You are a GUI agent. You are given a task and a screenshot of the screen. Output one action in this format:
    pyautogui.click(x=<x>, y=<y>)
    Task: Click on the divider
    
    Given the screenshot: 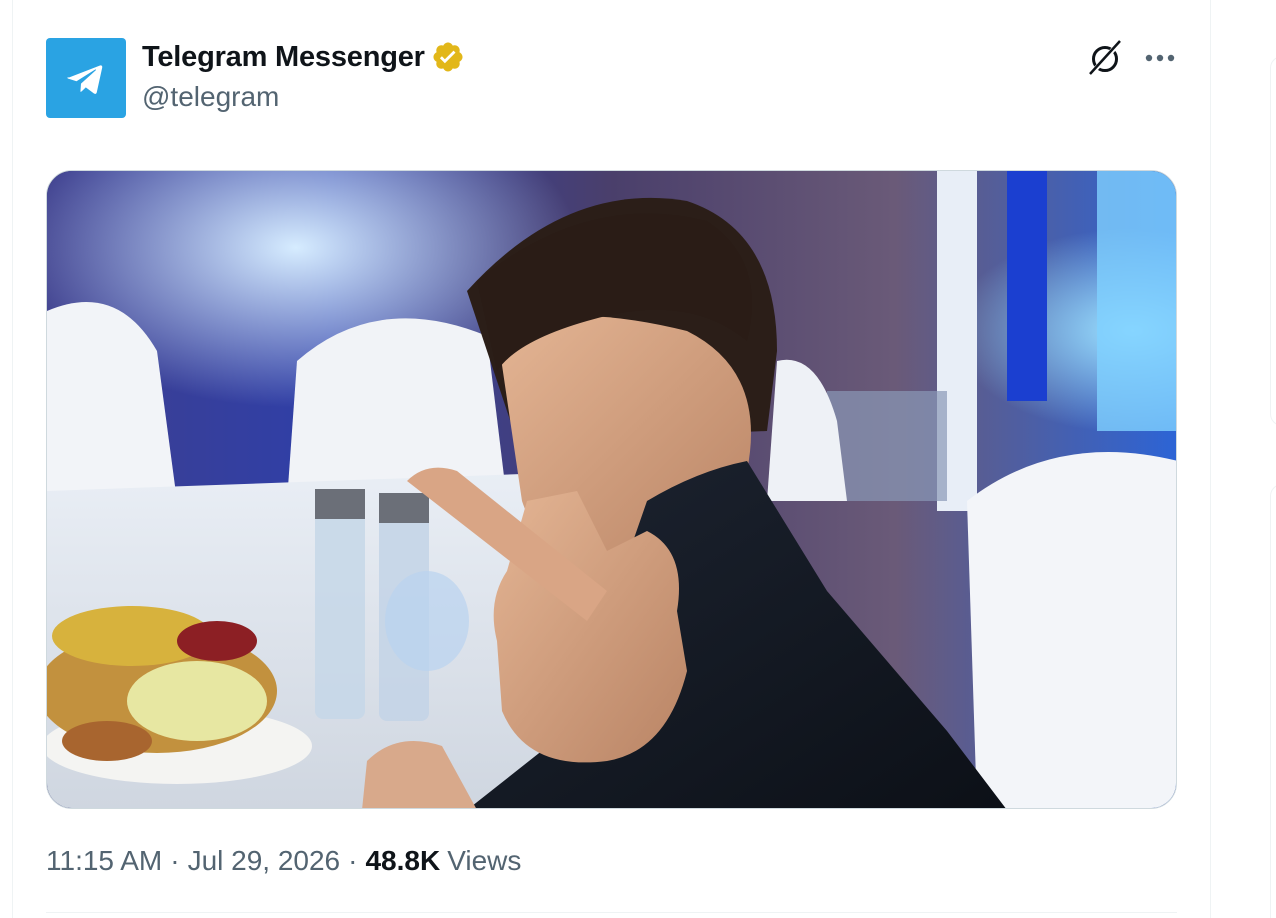 What is the action you would take?
    pyautogui.click(x=611, y=912)
    